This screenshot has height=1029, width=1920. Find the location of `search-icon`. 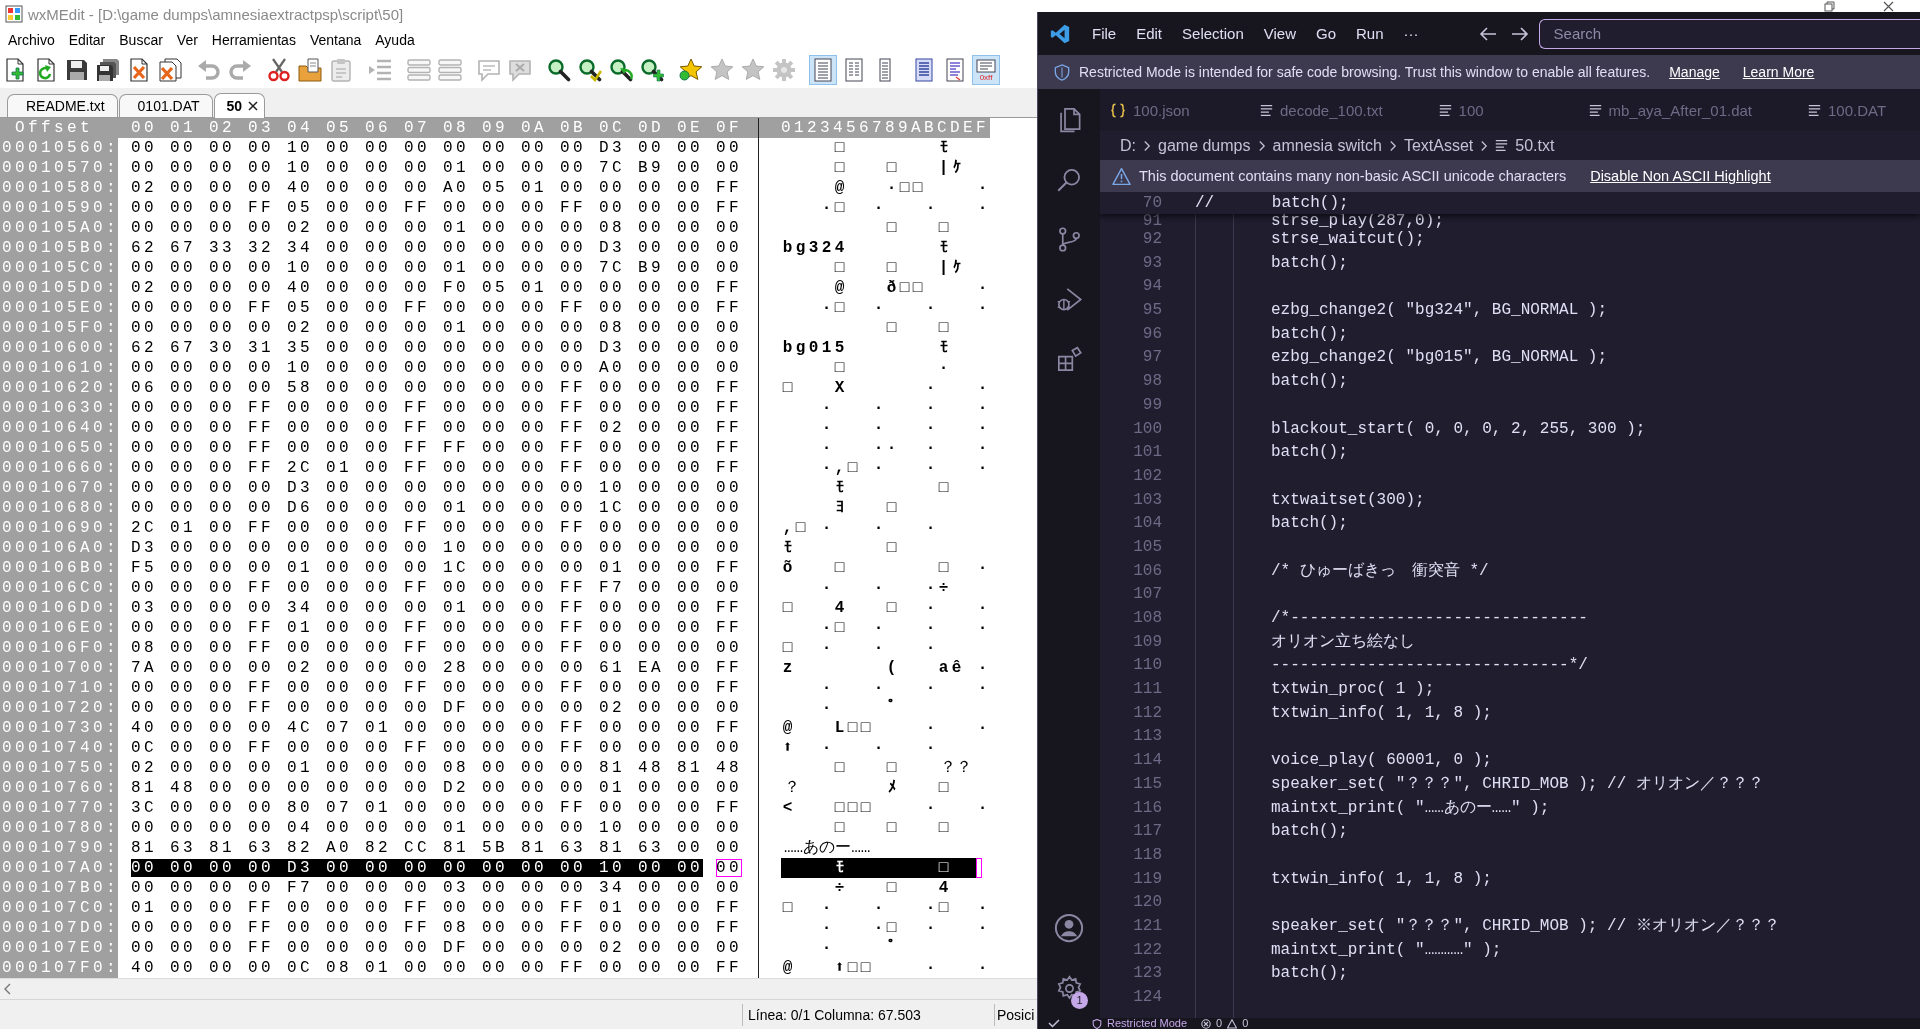

search-icon is located at coordinates (559, 70).